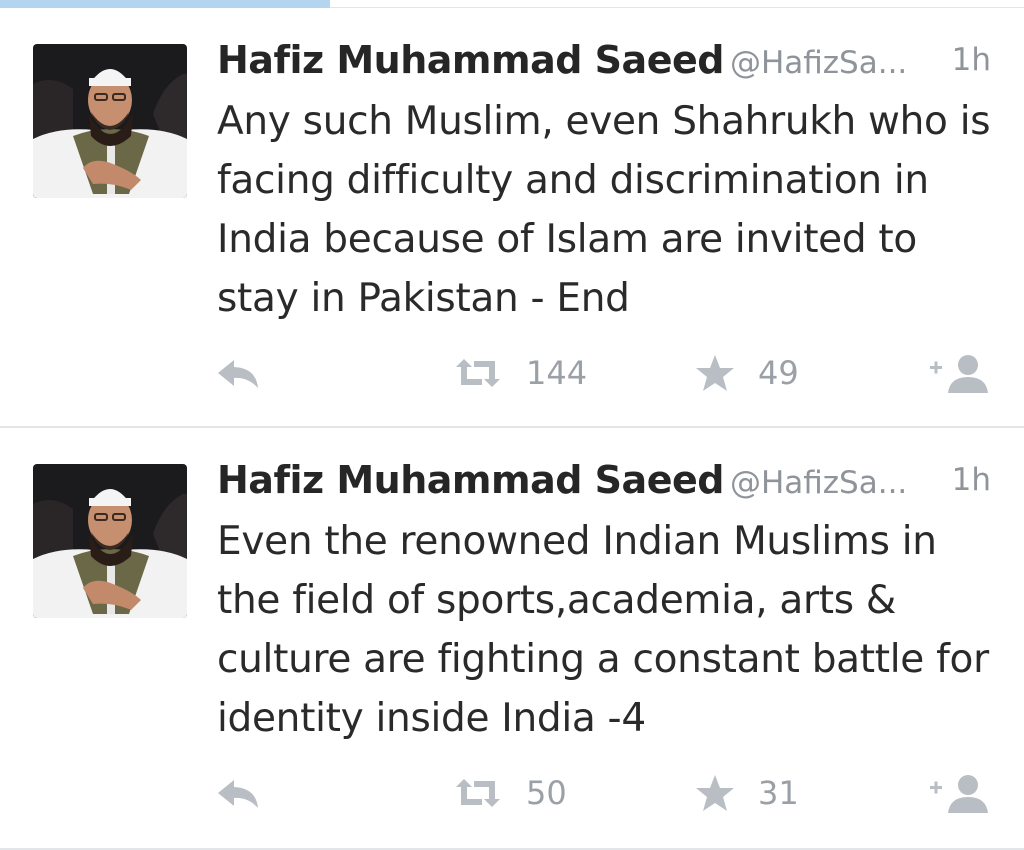  I want to click on retweet-count: 50, so click(546, 793).